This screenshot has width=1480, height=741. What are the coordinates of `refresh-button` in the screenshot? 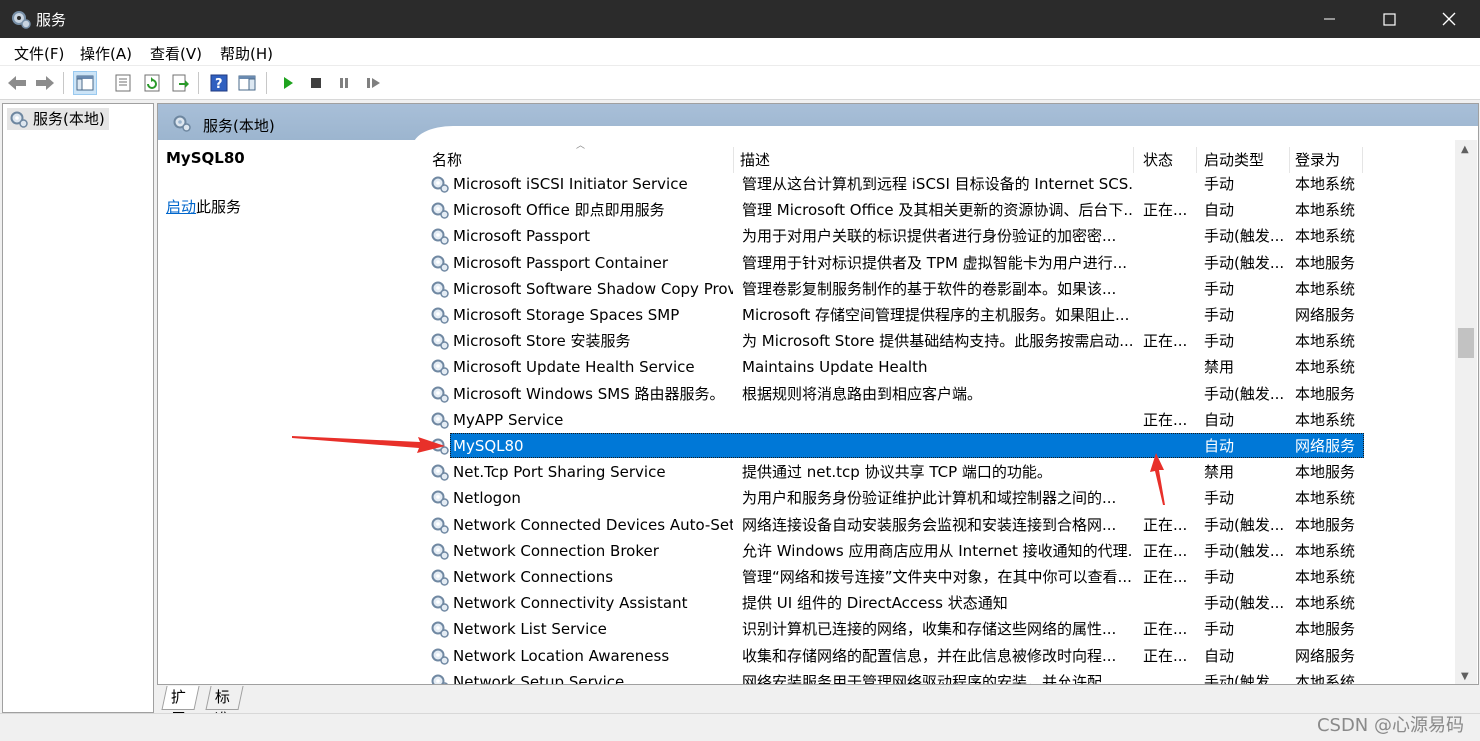 It's located at (152, 83).